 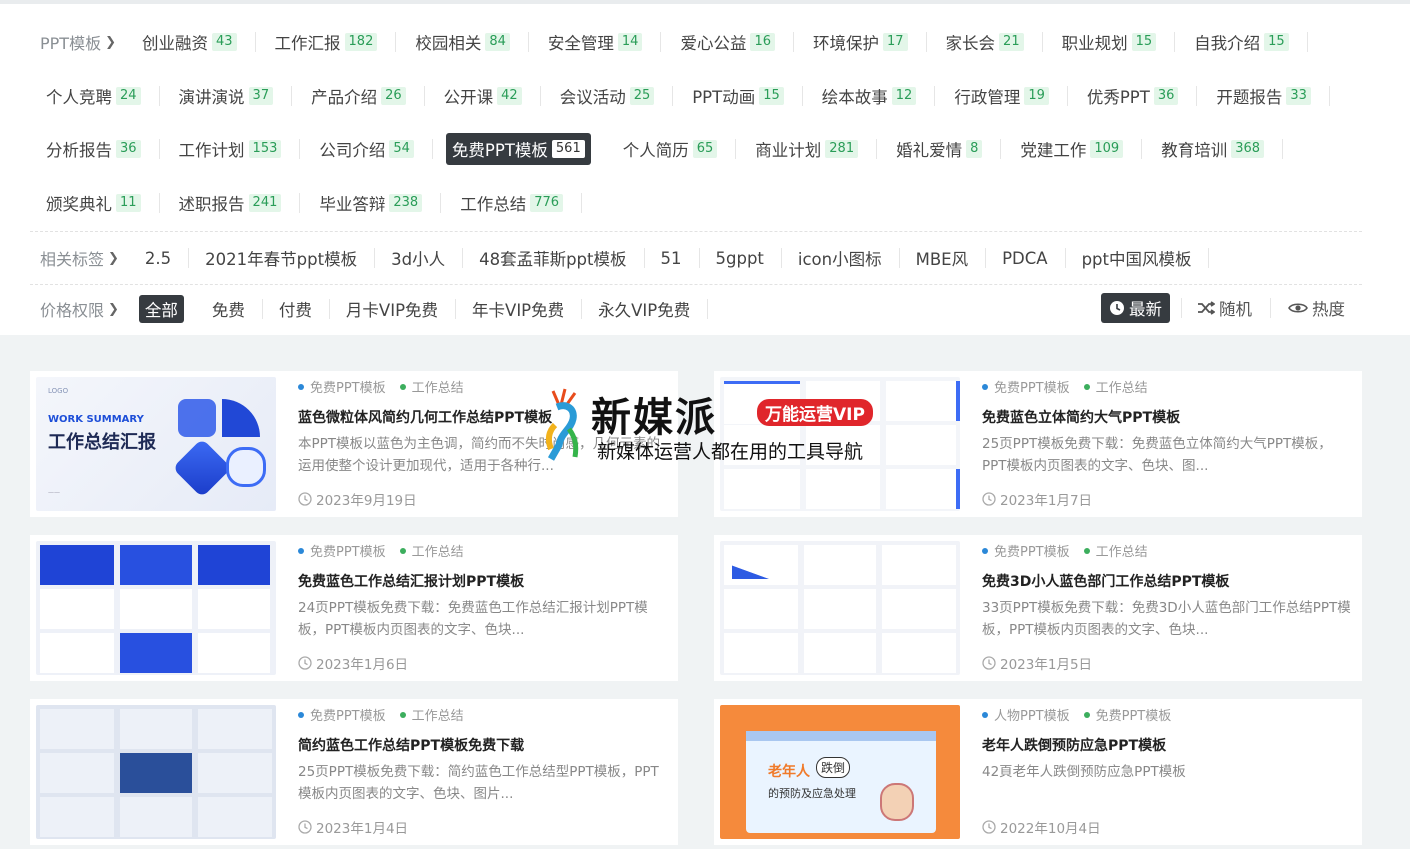 What do you see at coordinates (469, 42) in the screenshot?
I see `category-chip: 校园相关 84` at bounding box center [469, 42].